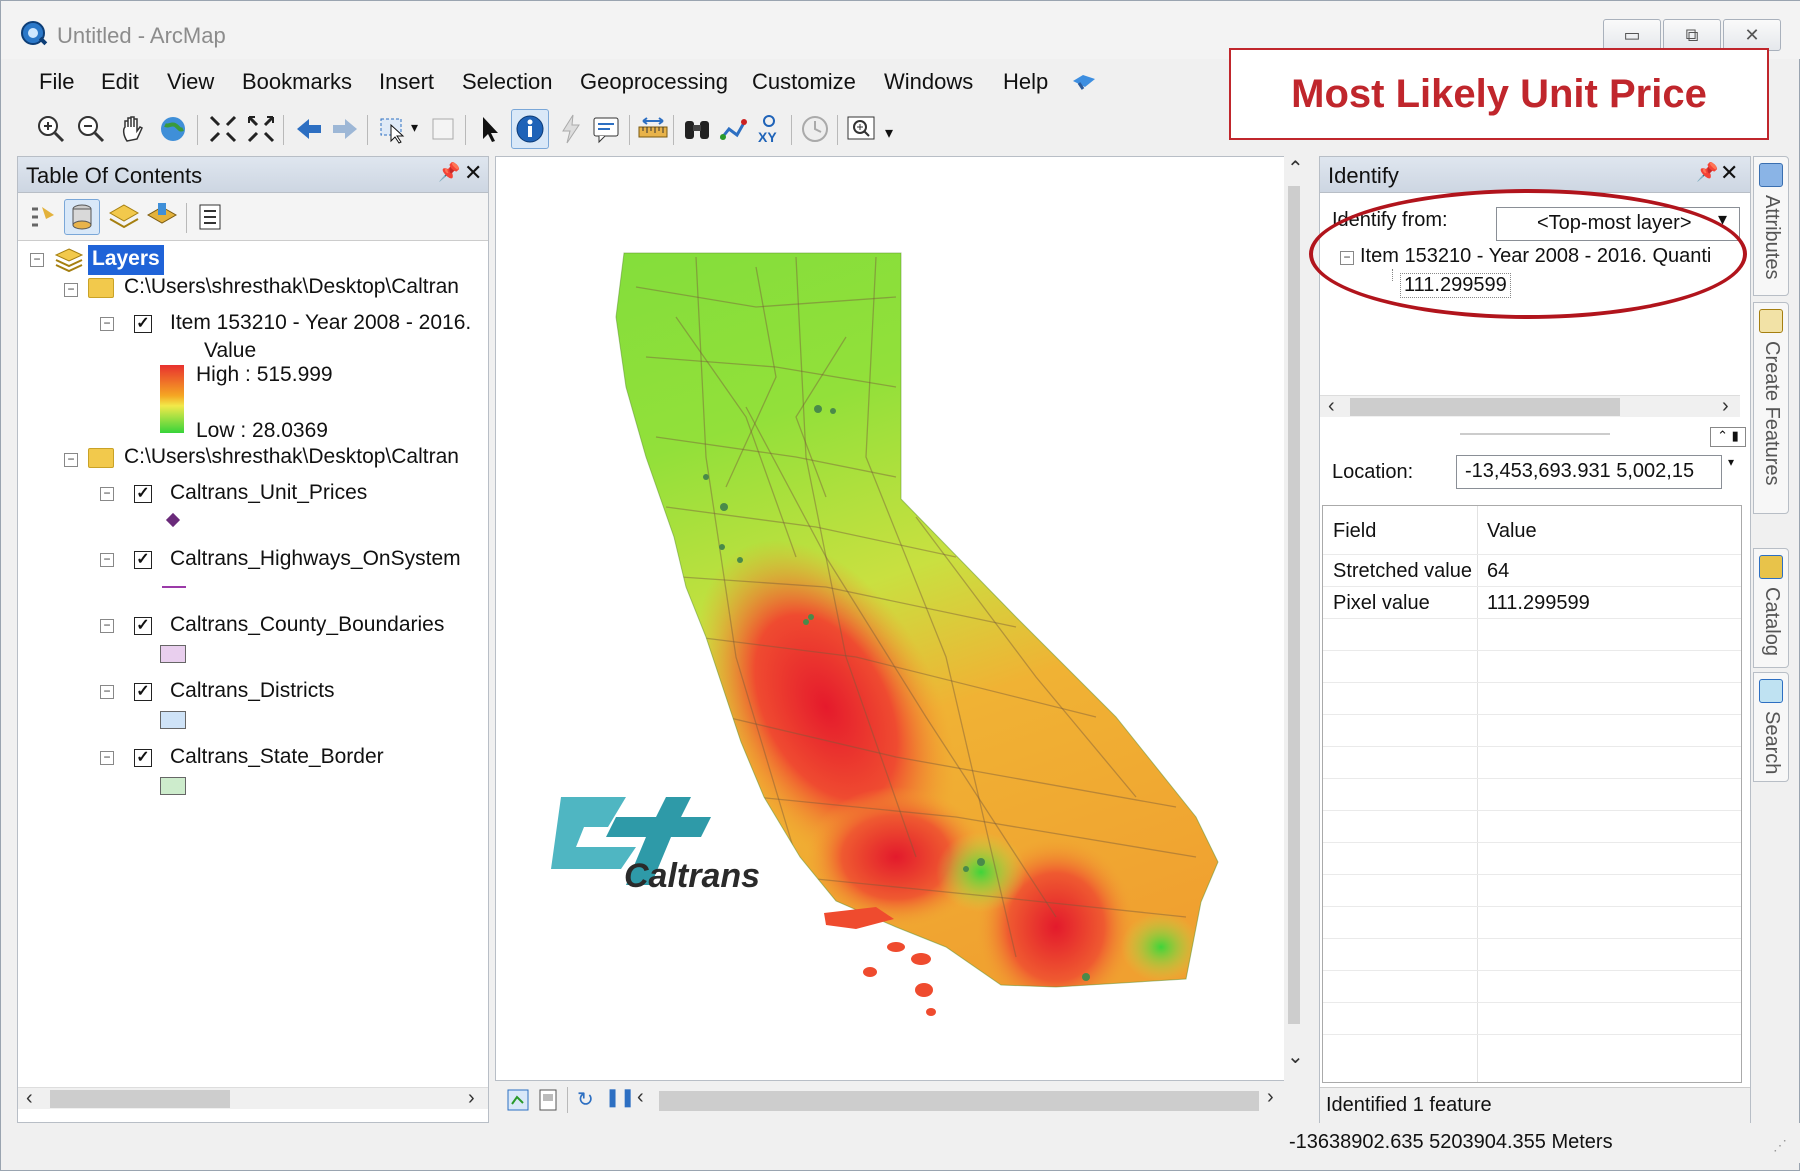  What do you see at coordinates (959, 1101) in the screenshot?
I see `map-horizontal-scroll-thumb` at bounding box center [959, 1101].